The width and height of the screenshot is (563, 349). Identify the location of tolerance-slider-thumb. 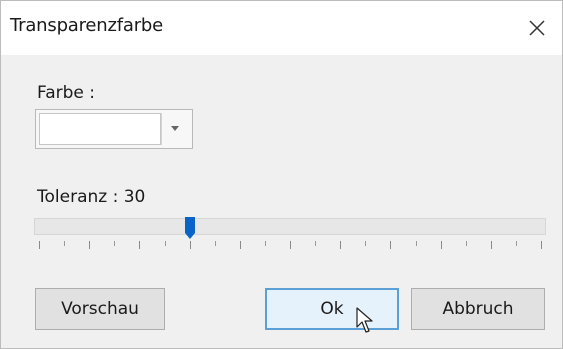
(189, 228).